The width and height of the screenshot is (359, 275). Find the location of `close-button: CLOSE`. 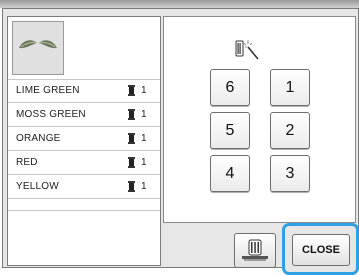

close-button: CLOSE is located at coordinates (321, 250).